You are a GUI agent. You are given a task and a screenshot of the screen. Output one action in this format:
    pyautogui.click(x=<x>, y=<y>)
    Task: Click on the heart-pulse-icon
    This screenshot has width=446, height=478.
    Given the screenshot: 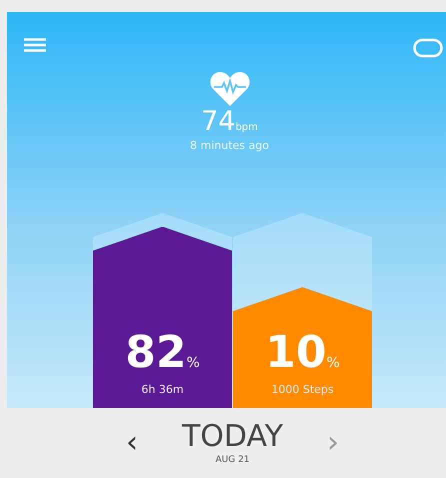 What is the action you would take?
    pyautogui.click(x=230, y=89)
    